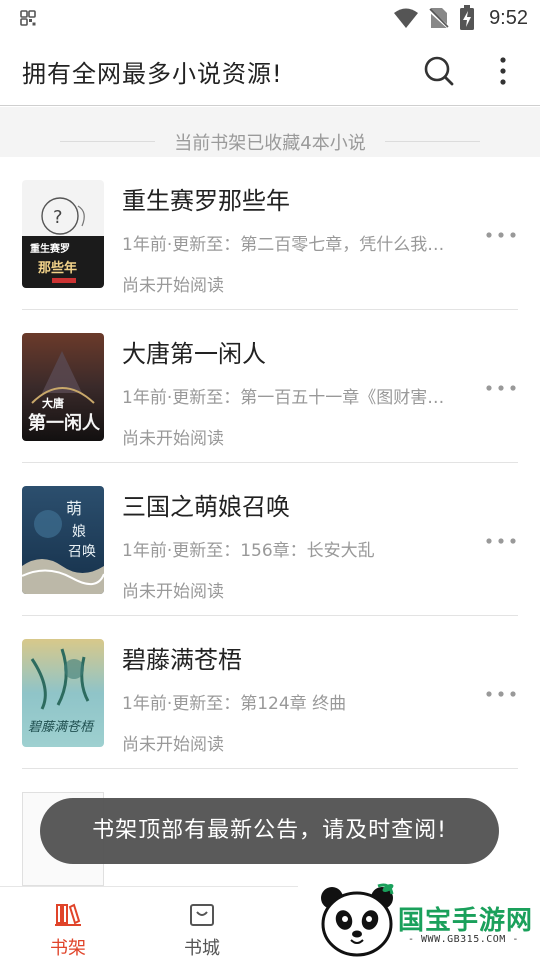 This screenshot has width=540, height=960. I want to click on svg-text: 第一闲人, so click(64, 423).